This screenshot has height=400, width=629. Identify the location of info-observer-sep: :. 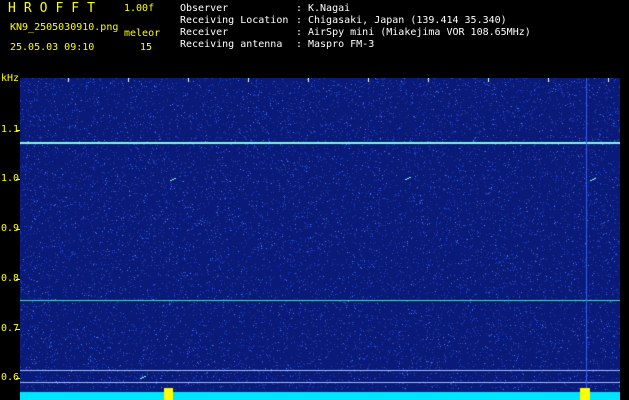
(299, 8).